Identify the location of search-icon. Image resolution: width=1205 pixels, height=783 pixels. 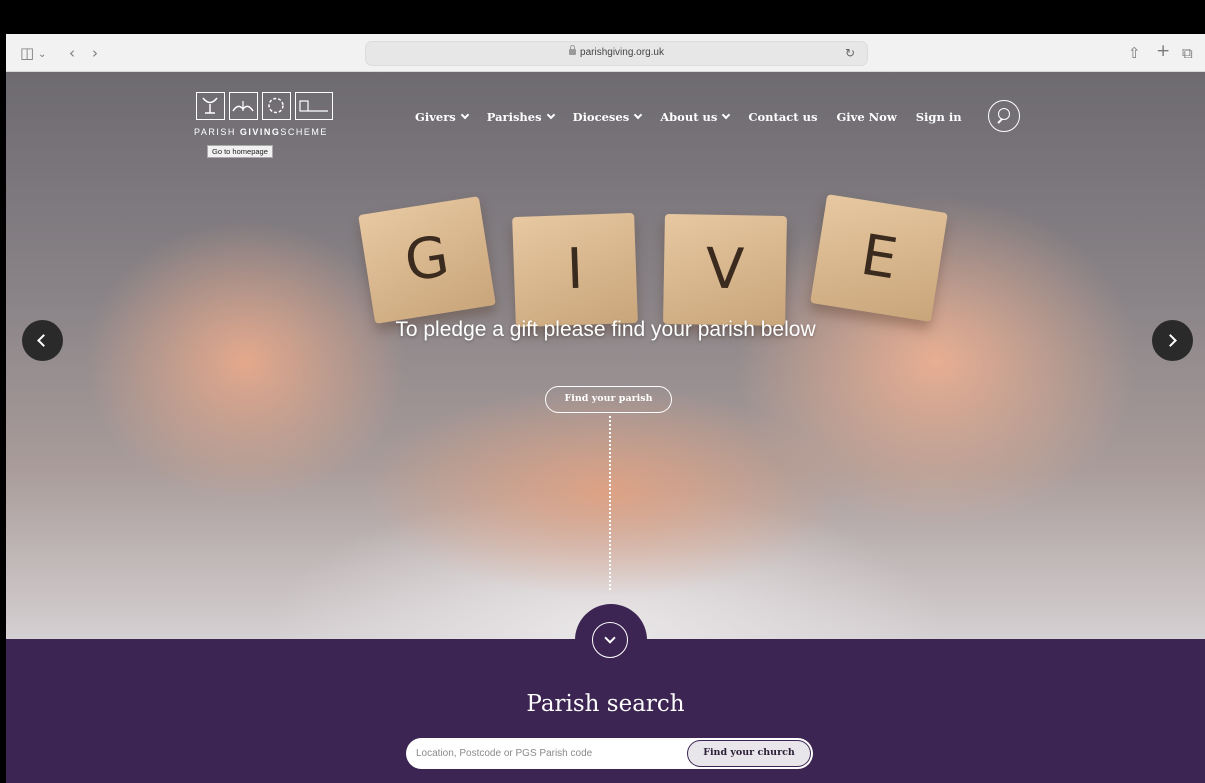
(1004, 116).